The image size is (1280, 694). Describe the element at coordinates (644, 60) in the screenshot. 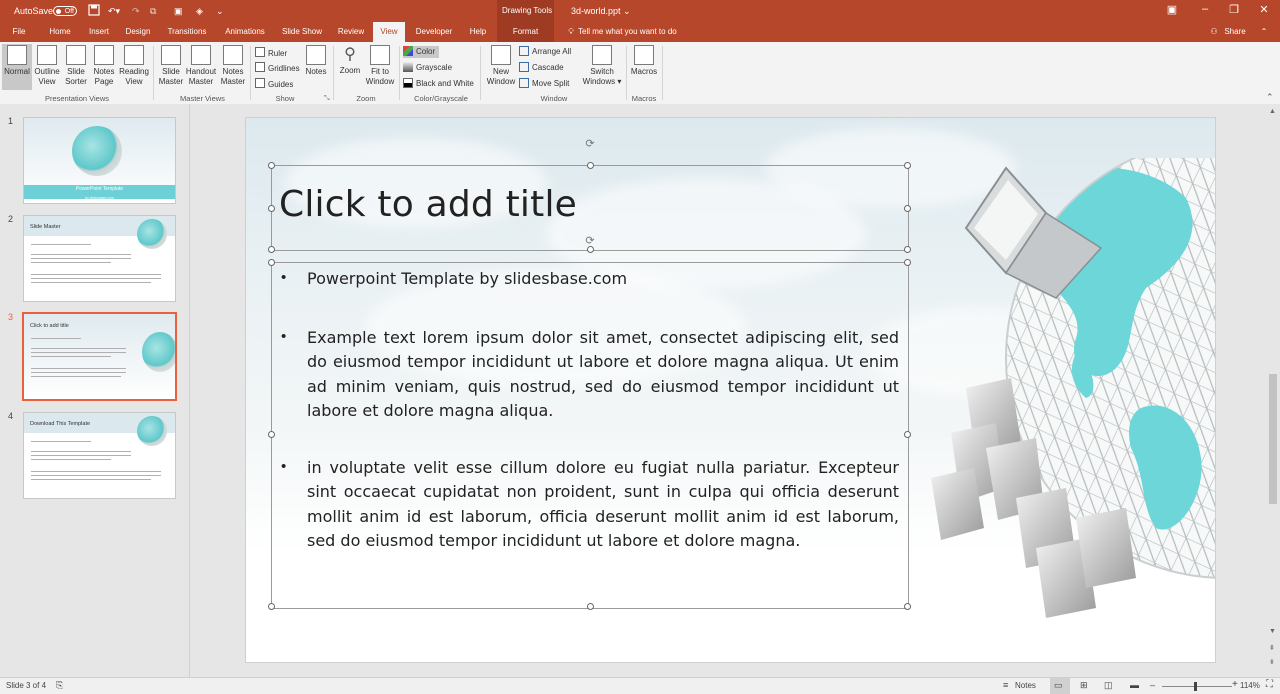

I see `macros-button: Macros` at that location.